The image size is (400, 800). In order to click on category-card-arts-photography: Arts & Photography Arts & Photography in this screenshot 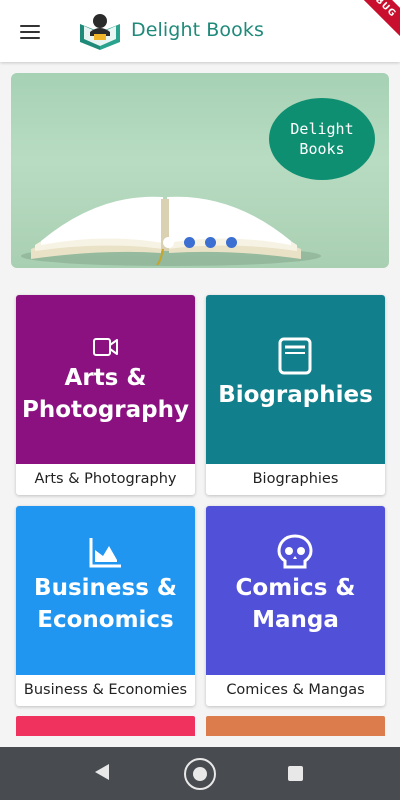, I will do `click(105, 395)`.